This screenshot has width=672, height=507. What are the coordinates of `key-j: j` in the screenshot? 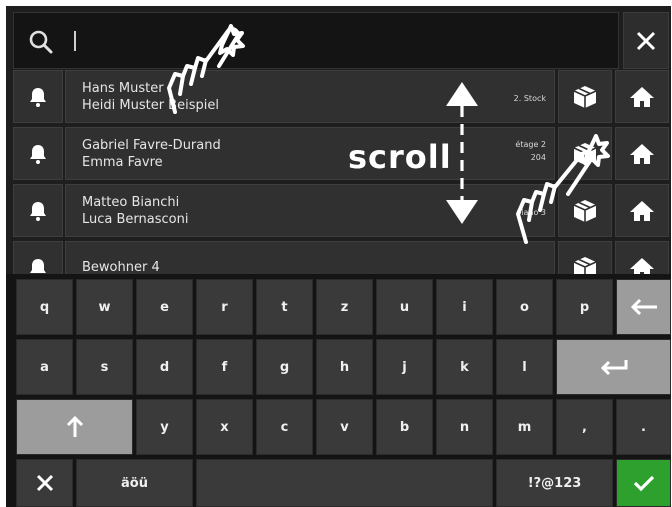 It's located at (404, 367).